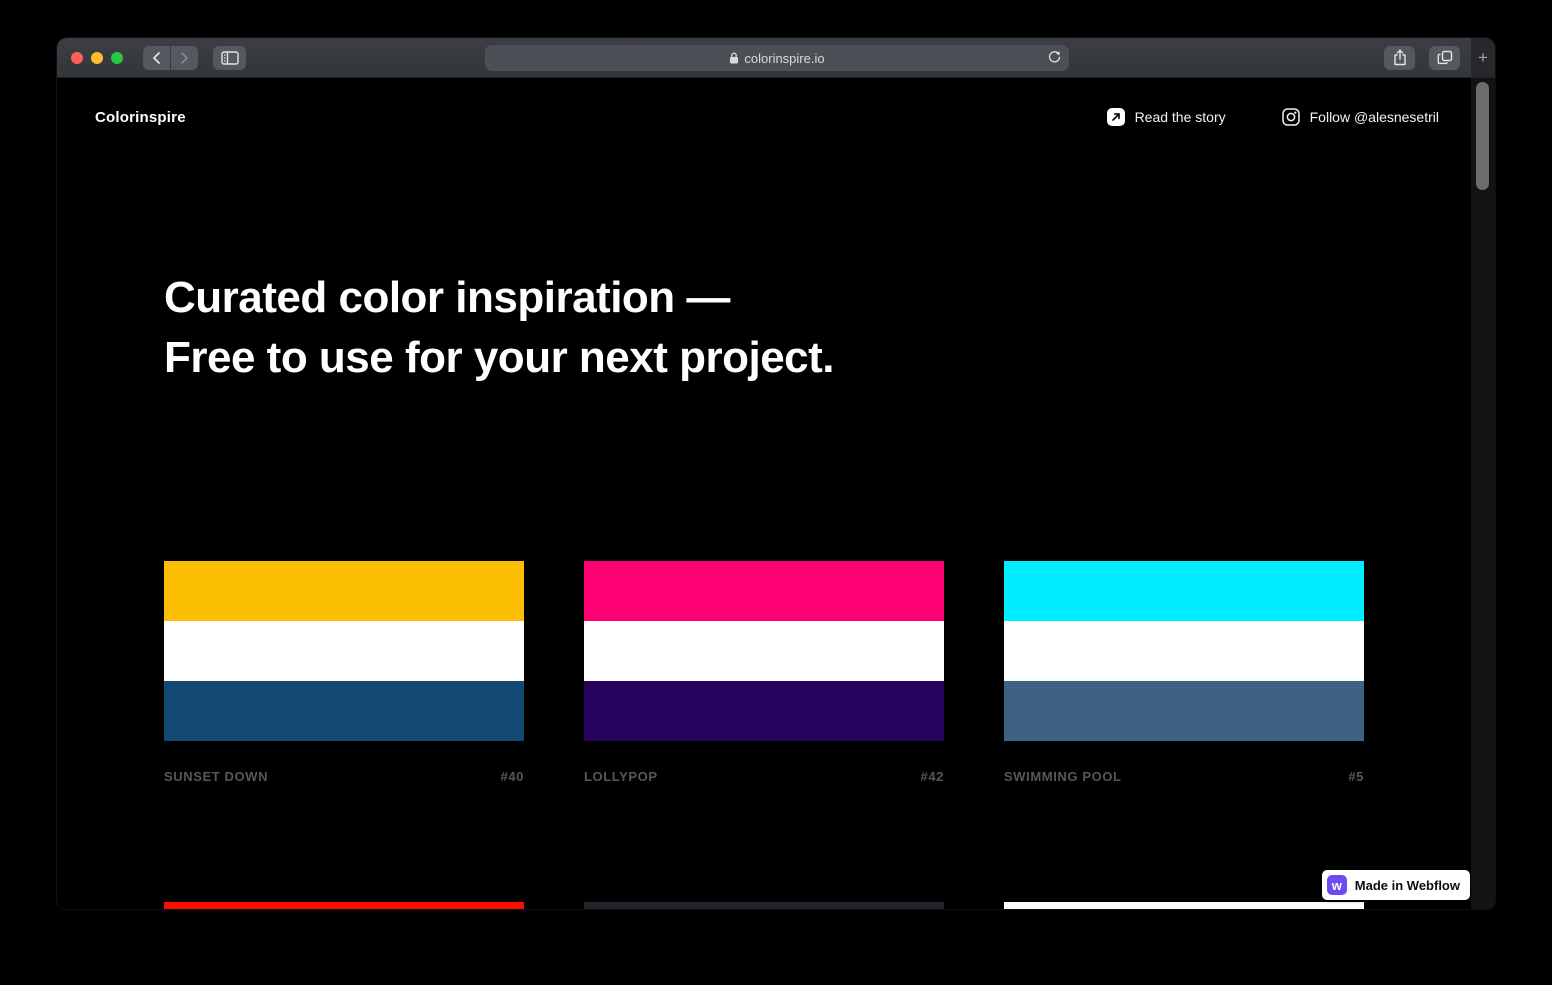 This screenshot has width=1552, height=985. I want to click on close-window-button, so click(77, 57).